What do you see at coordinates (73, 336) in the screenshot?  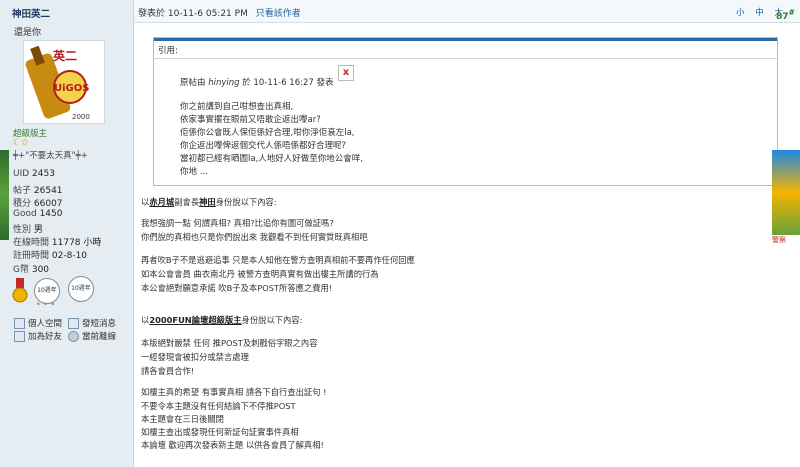 I see `offline-icon` at bounding box center [73, 336].